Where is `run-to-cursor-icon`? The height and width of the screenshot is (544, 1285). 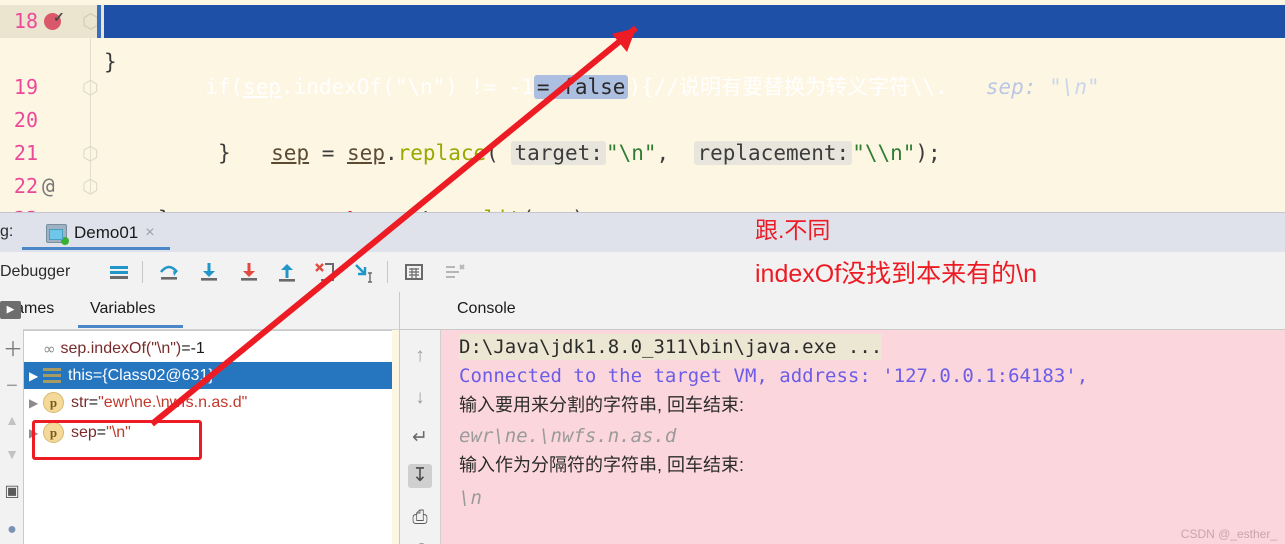 run-to-cursor-icon is located at coordinates (363, 272).